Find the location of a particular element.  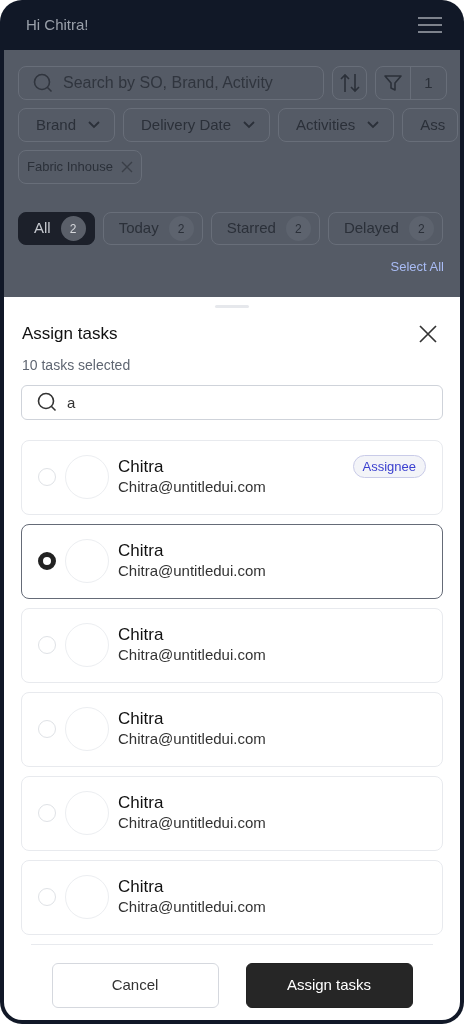

sort-button is located at coordinates (349, 83).